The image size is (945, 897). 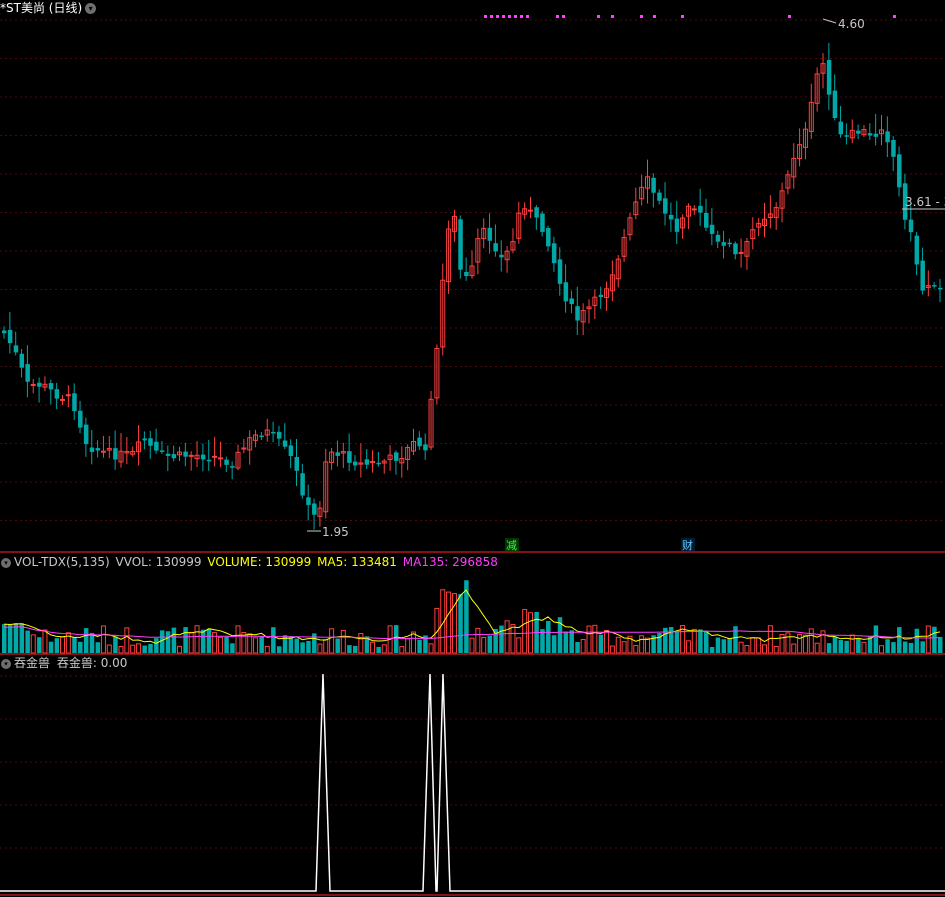 What do you see at coordinates (64, 663) in the screenshot?
I see `signal-legend: ▾ 吞金兽 吞金兽: 0.00` at bounding box center [64, 663].